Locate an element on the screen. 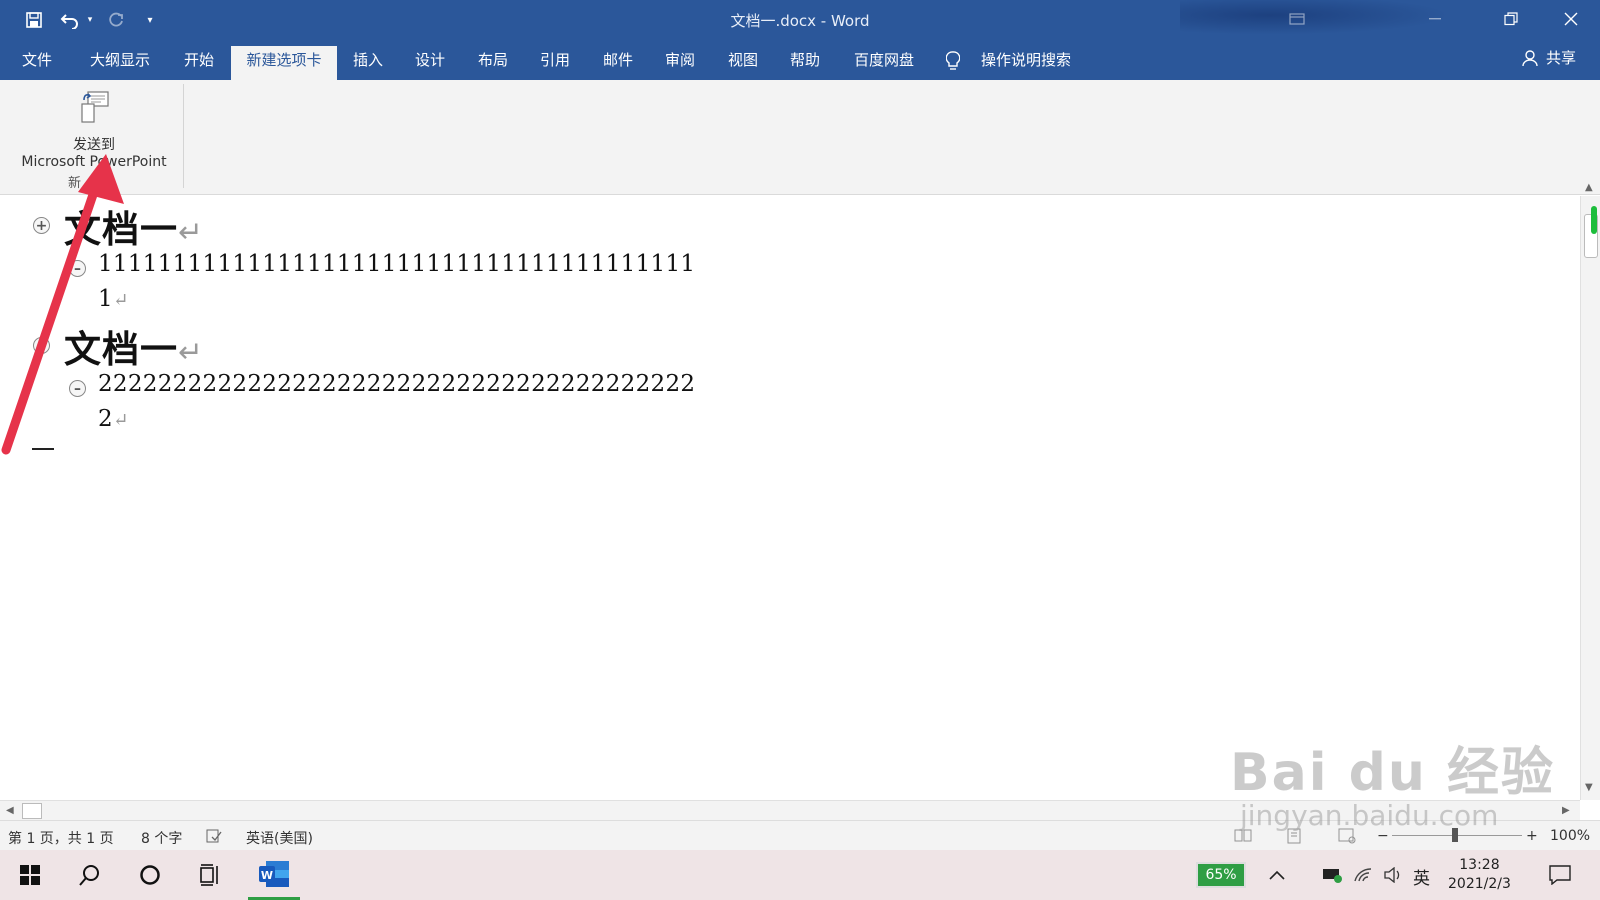 The height and width of the screenshot is (900, 1600). watermark: Bai du 经验 jingyan.baidu.com is located at coordinates (1392, 781).